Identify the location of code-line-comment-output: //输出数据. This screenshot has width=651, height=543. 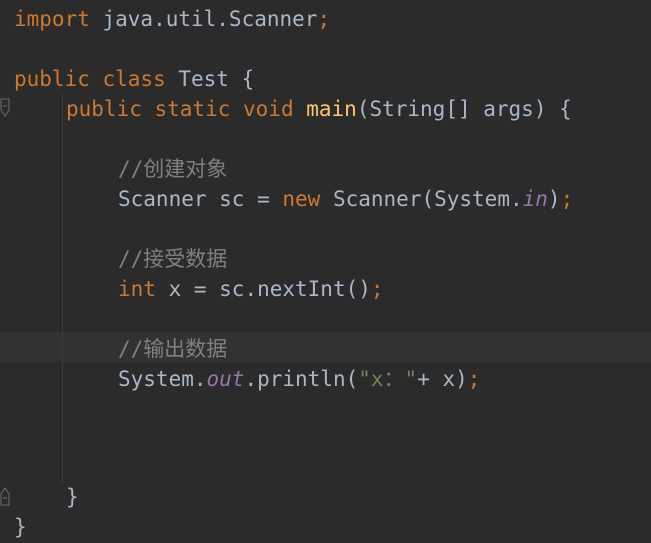
(172, 349).